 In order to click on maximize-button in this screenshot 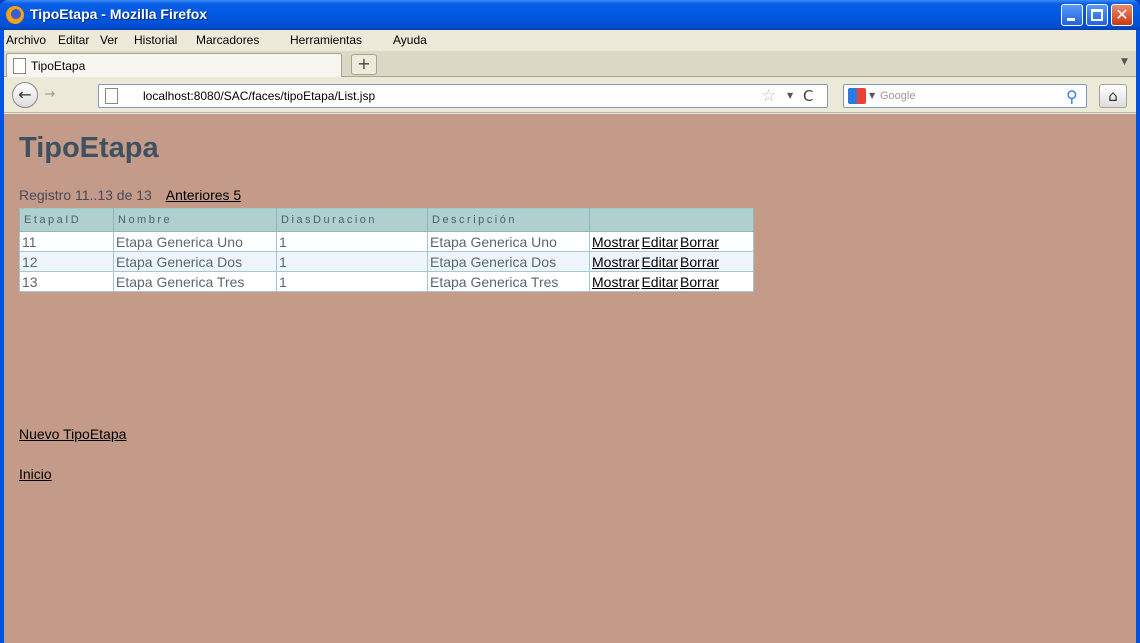, I will do `click(1097, 15)`.